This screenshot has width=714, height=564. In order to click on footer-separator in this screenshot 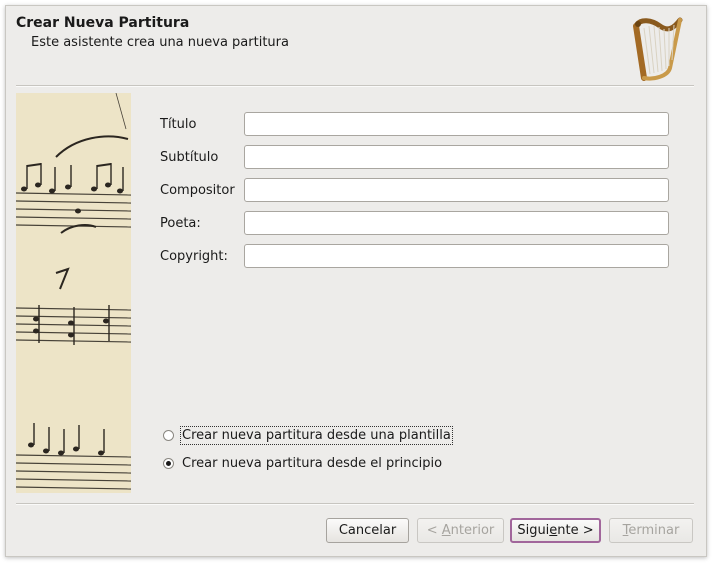, I will do `click(355, 504)`.